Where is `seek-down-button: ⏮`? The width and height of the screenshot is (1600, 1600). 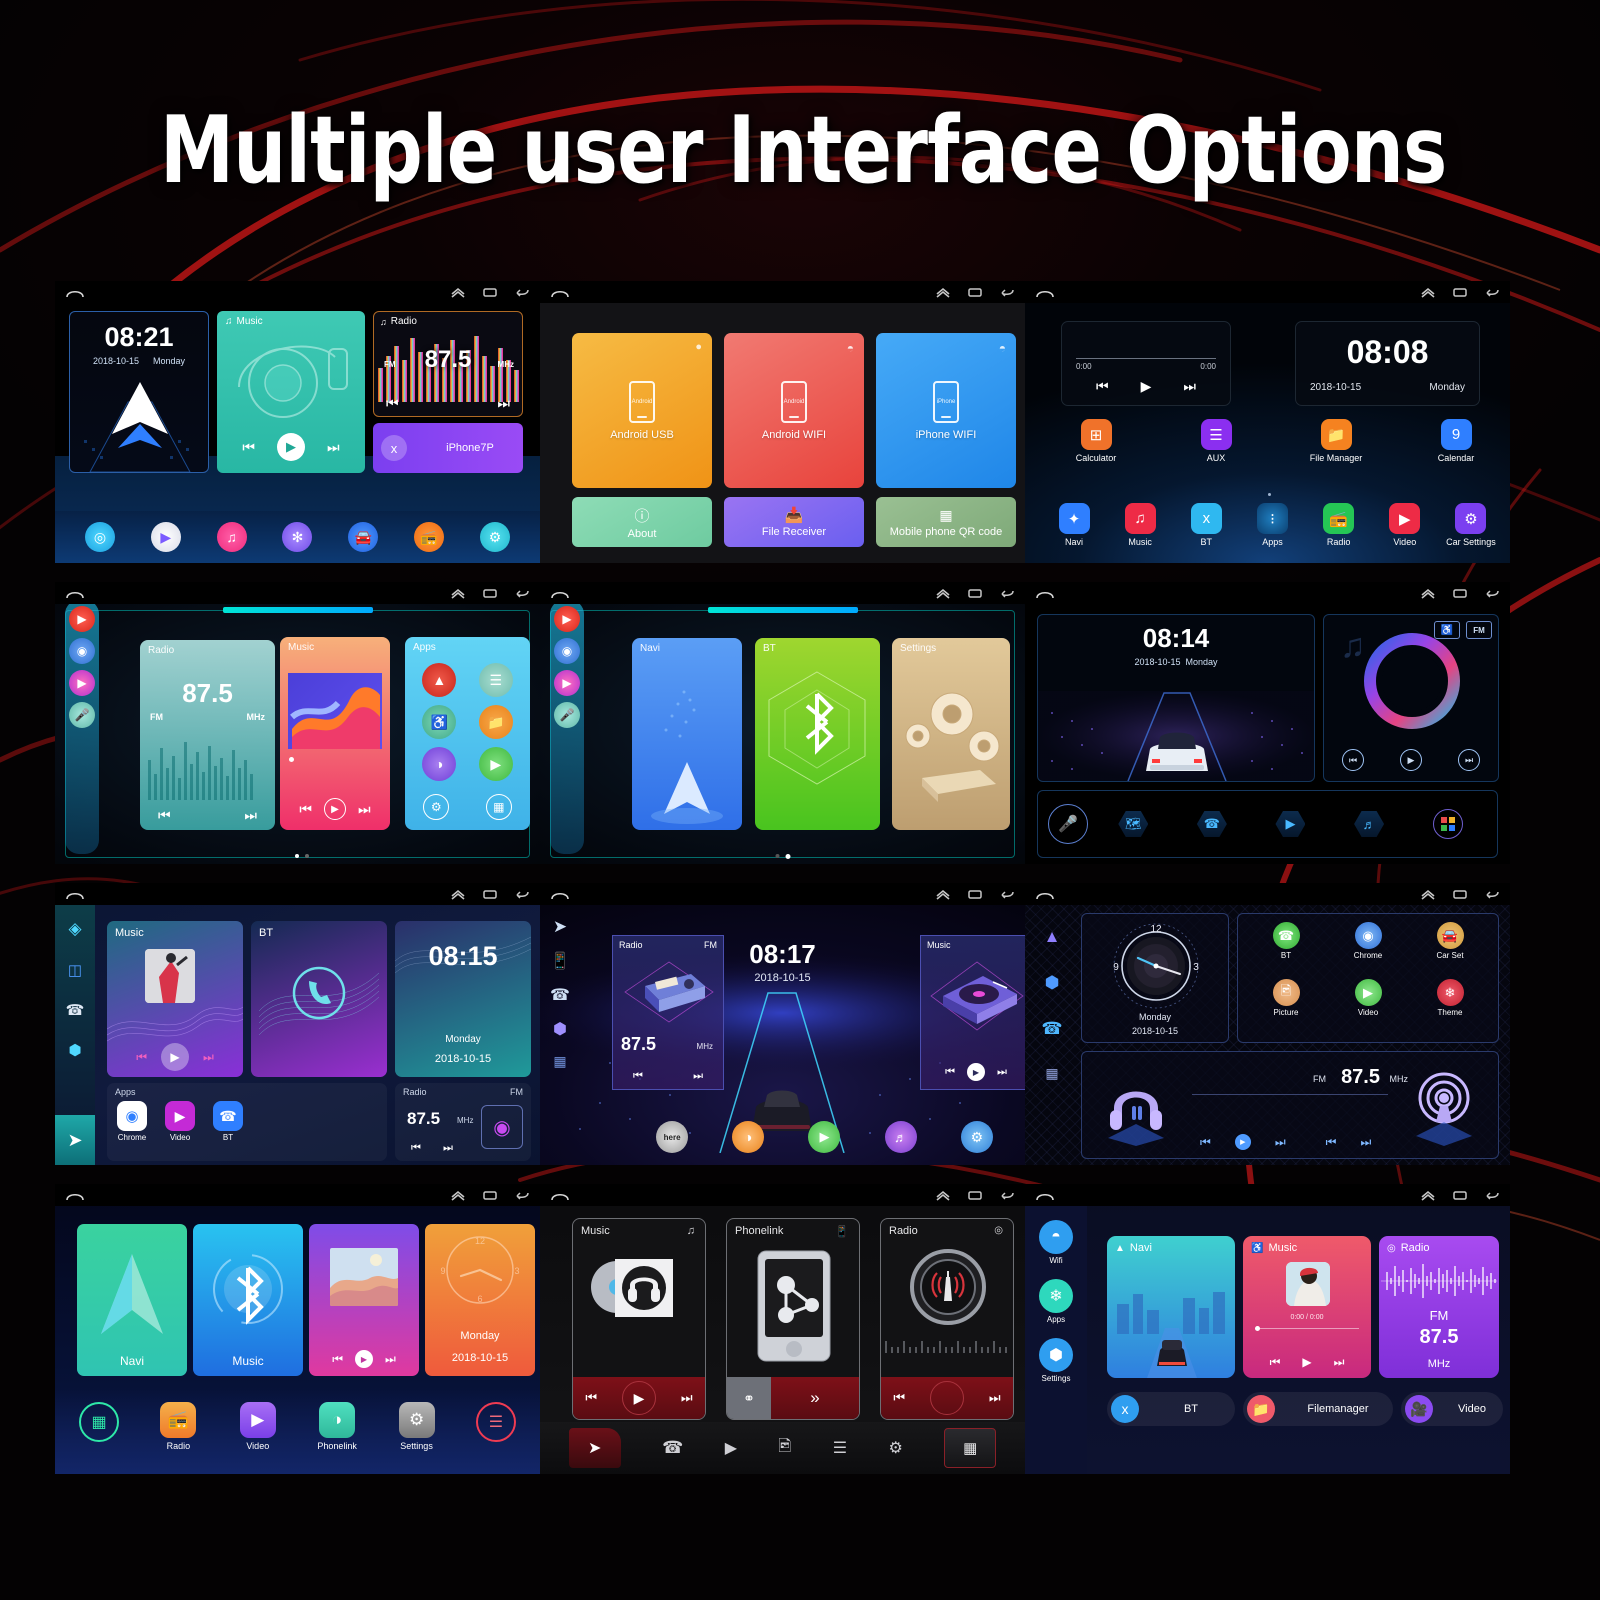
seek-down-button: ⏮ is located at coordinates (1331, 1142).